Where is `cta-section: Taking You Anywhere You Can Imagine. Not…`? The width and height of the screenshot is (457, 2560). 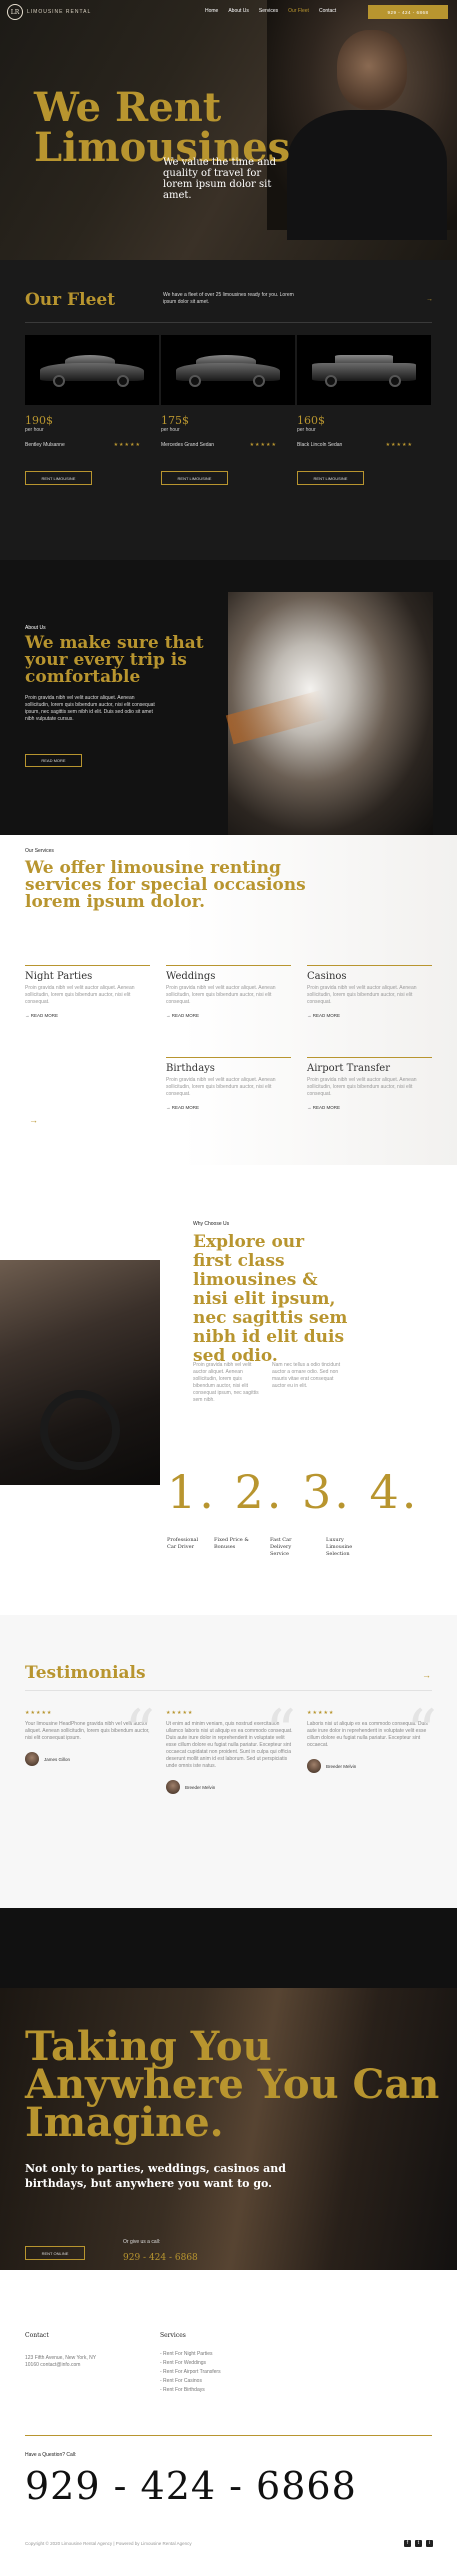
cta-section: Taking You Anywhere You Can Imagine. Not… is located at coordinates (228, 2089).